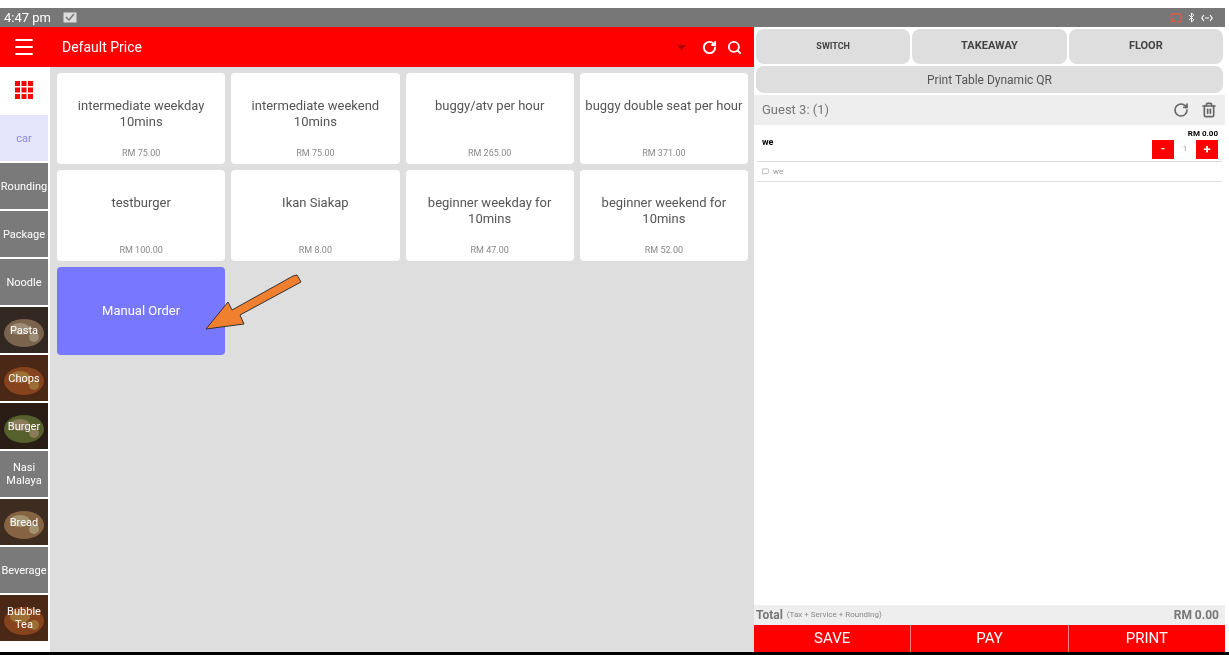 This screenshot has width=1229, height=655. I want to click on category-tab: Burger, so click(24, 426).